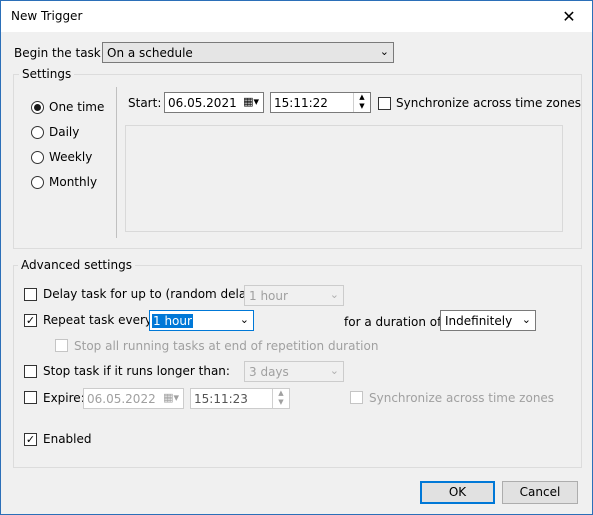  Describe the element at coordinates (145, 103) in the screenshot. I see `start-label: Start:` at that location.